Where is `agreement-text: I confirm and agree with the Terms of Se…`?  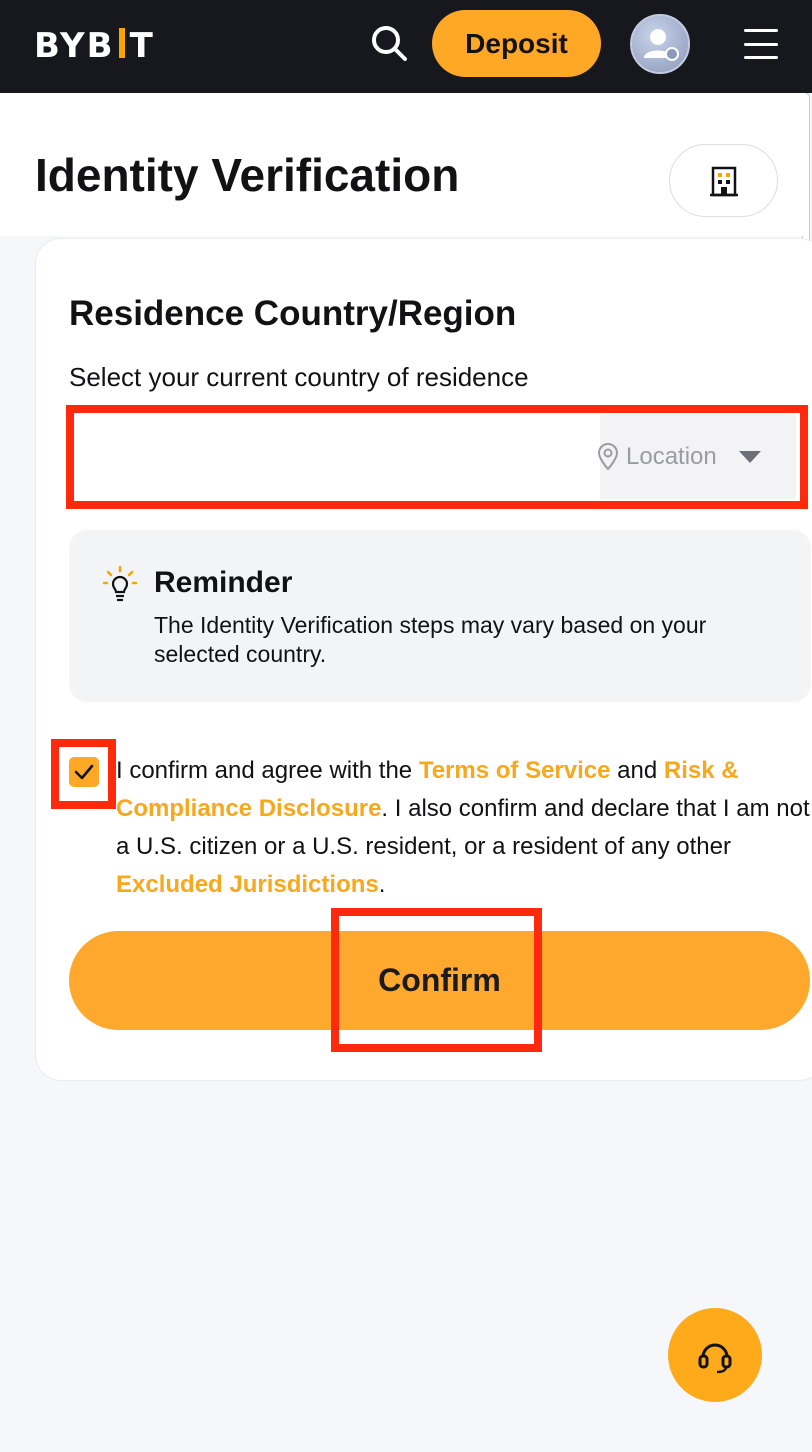 agreement-text: I confirm and agree with the Terms of Se… is located at coordinates (464, 828).